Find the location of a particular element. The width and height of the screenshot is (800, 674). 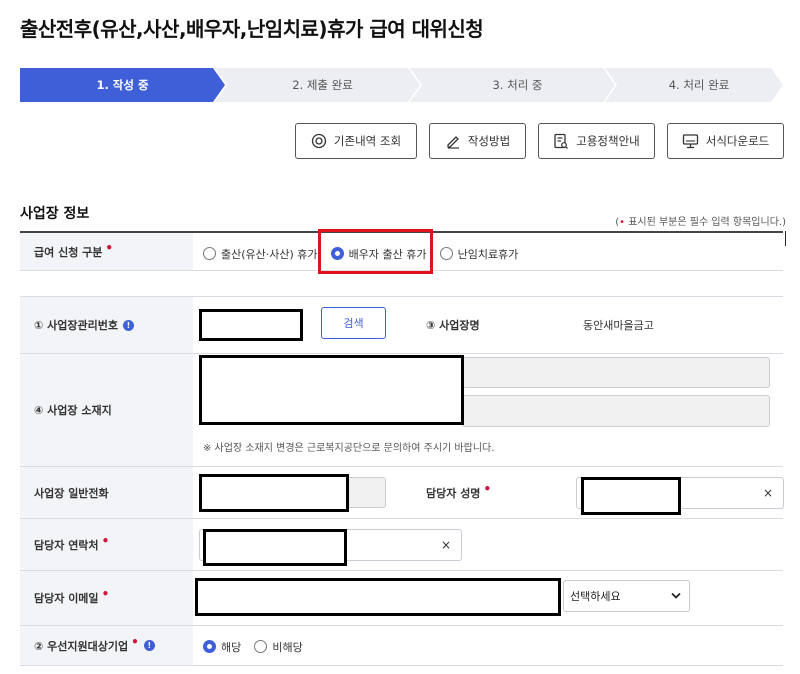

biz-mgmt-no-label-text: ① 사업장관리번호 is located at coordinates (76, 325).